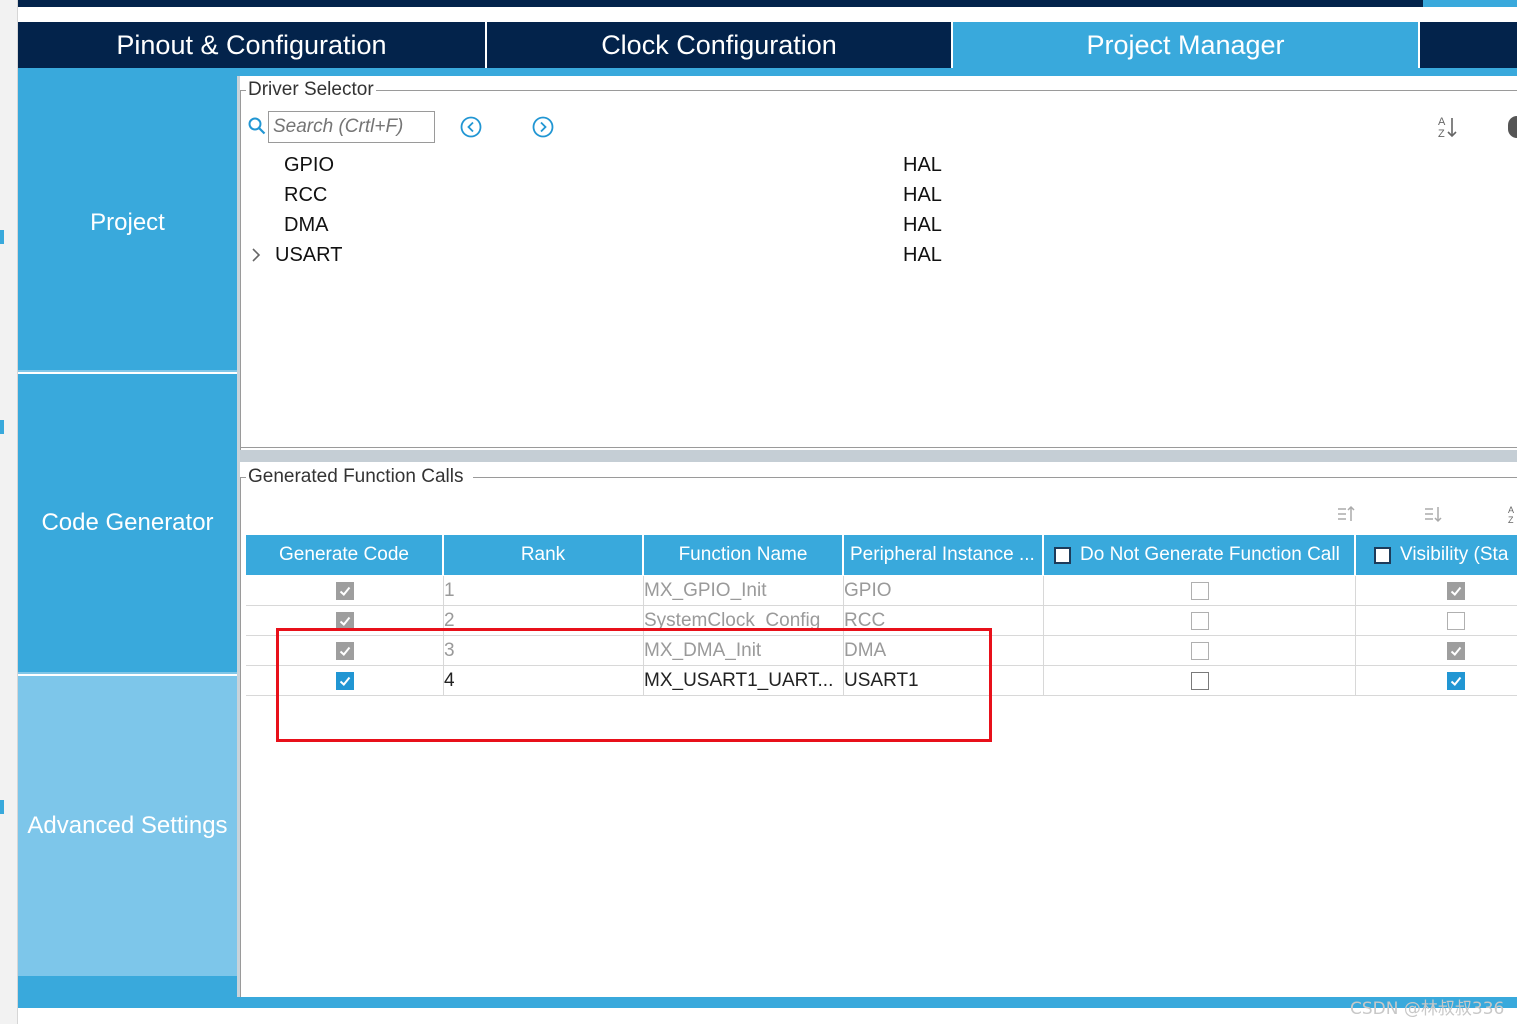 The width and height of the screenshot is (1517, 1024). Describe the element at coordinates (309, 255) in the screenshot. I see `driver-name: USART` at that location.